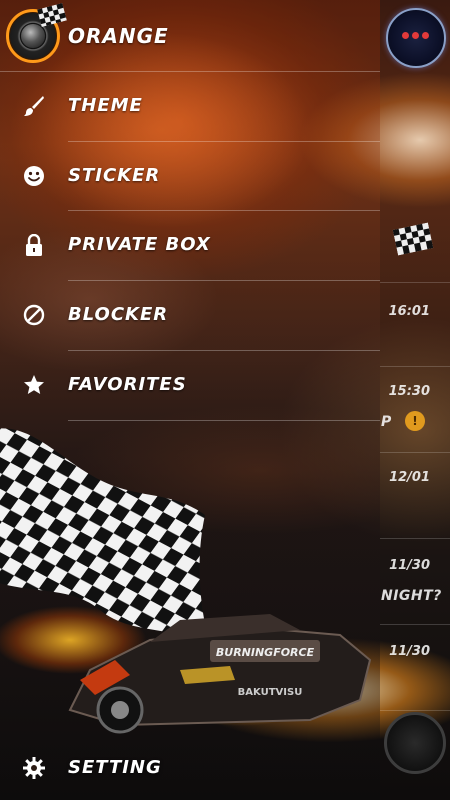 The width and height of the screenshot is (450, 800). I want to click on setting-label: SETTING, so click(115, 767).